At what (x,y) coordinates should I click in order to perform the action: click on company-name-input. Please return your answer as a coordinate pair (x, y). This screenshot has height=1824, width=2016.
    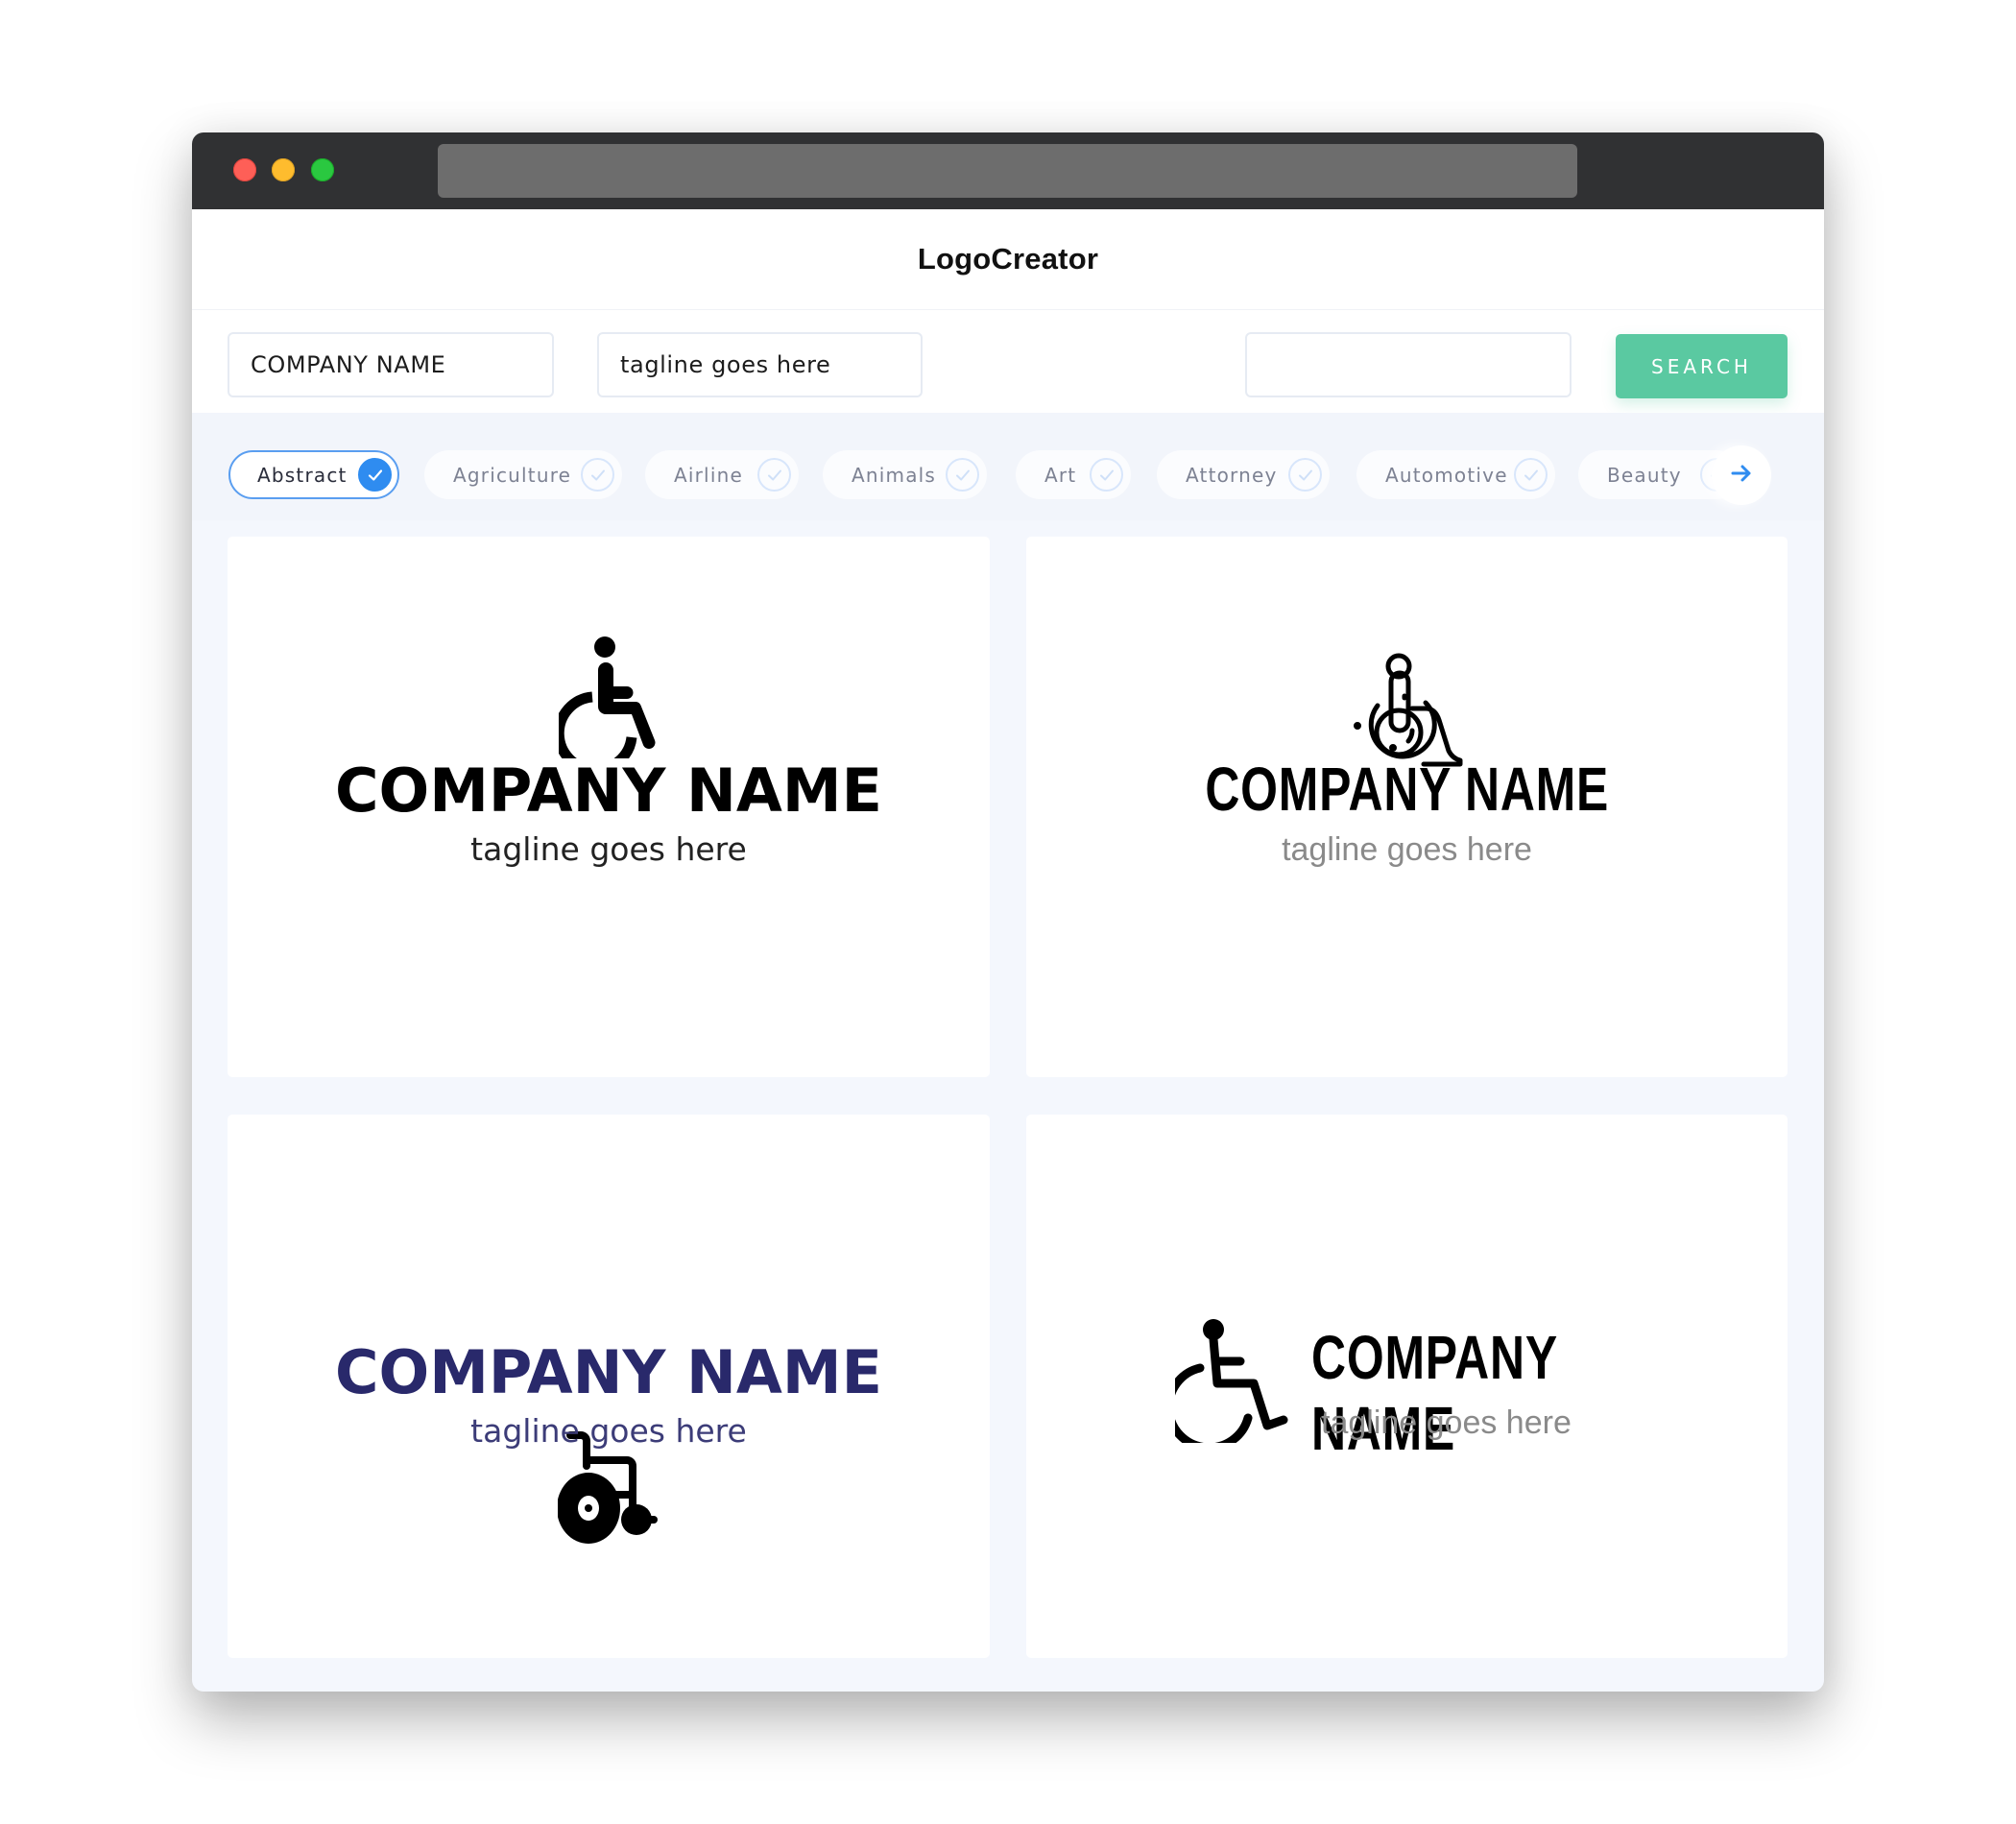
    Looking at the image, I should click on (391, 364).